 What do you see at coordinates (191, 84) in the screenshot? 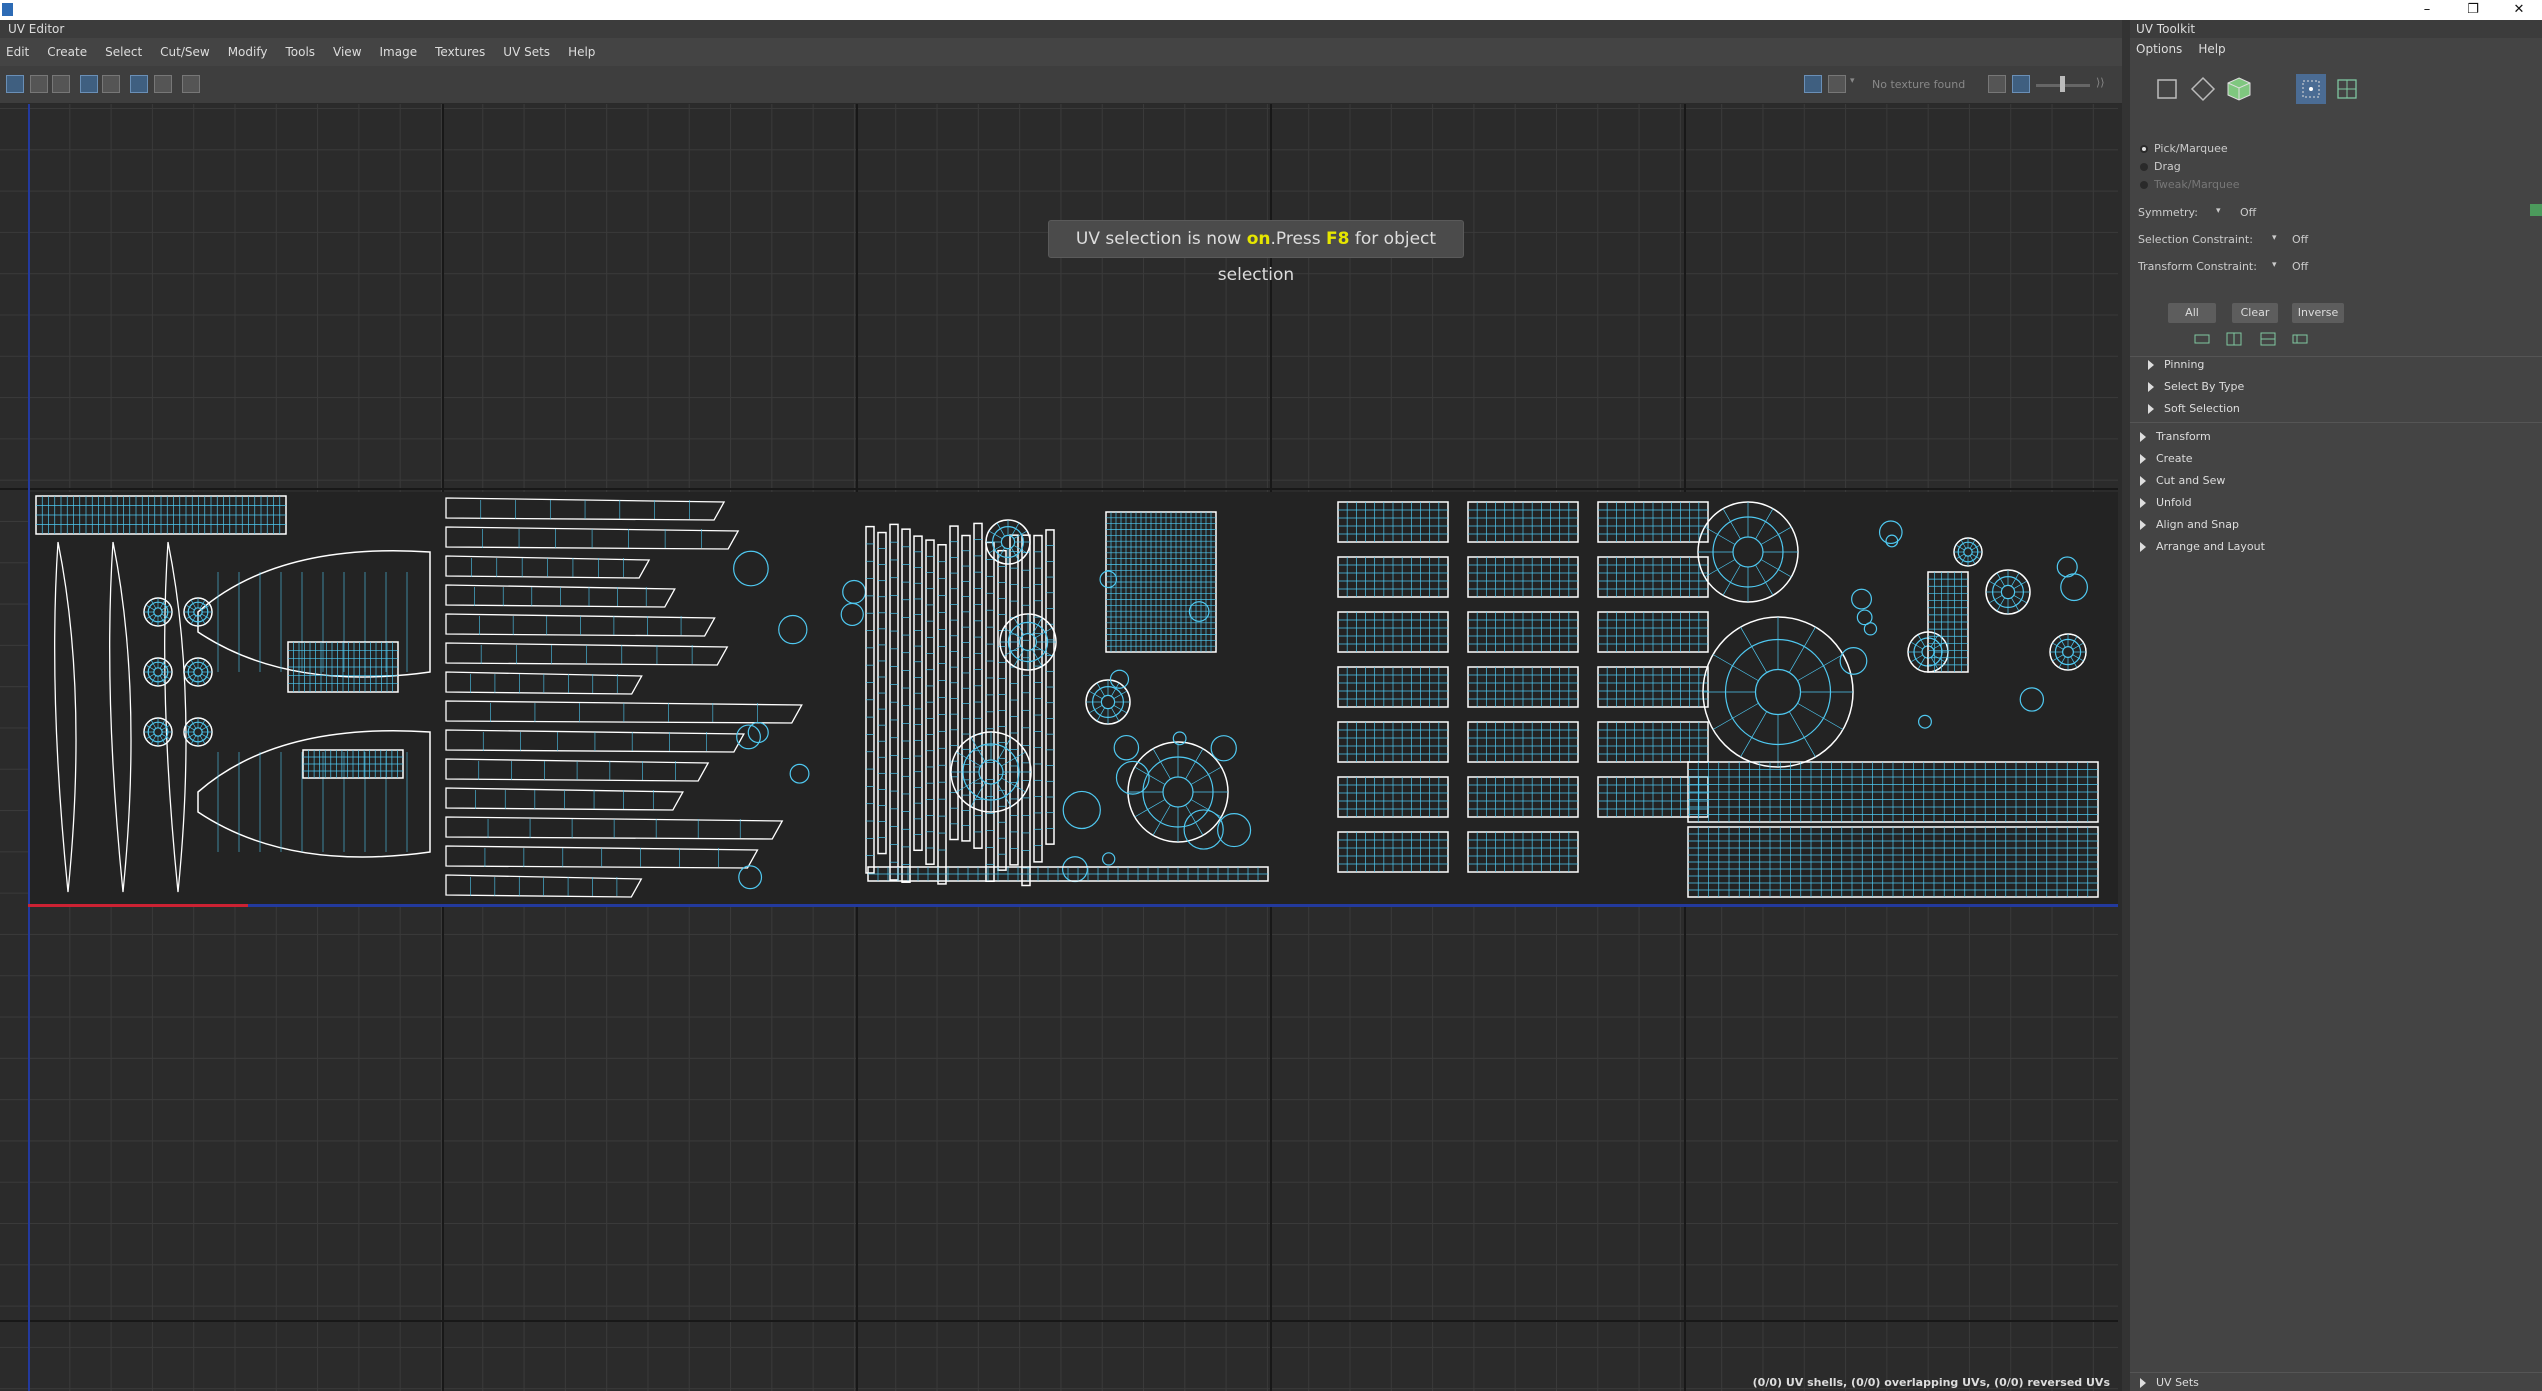
I see `snapshot-icon` at bounding box center [191, 84].